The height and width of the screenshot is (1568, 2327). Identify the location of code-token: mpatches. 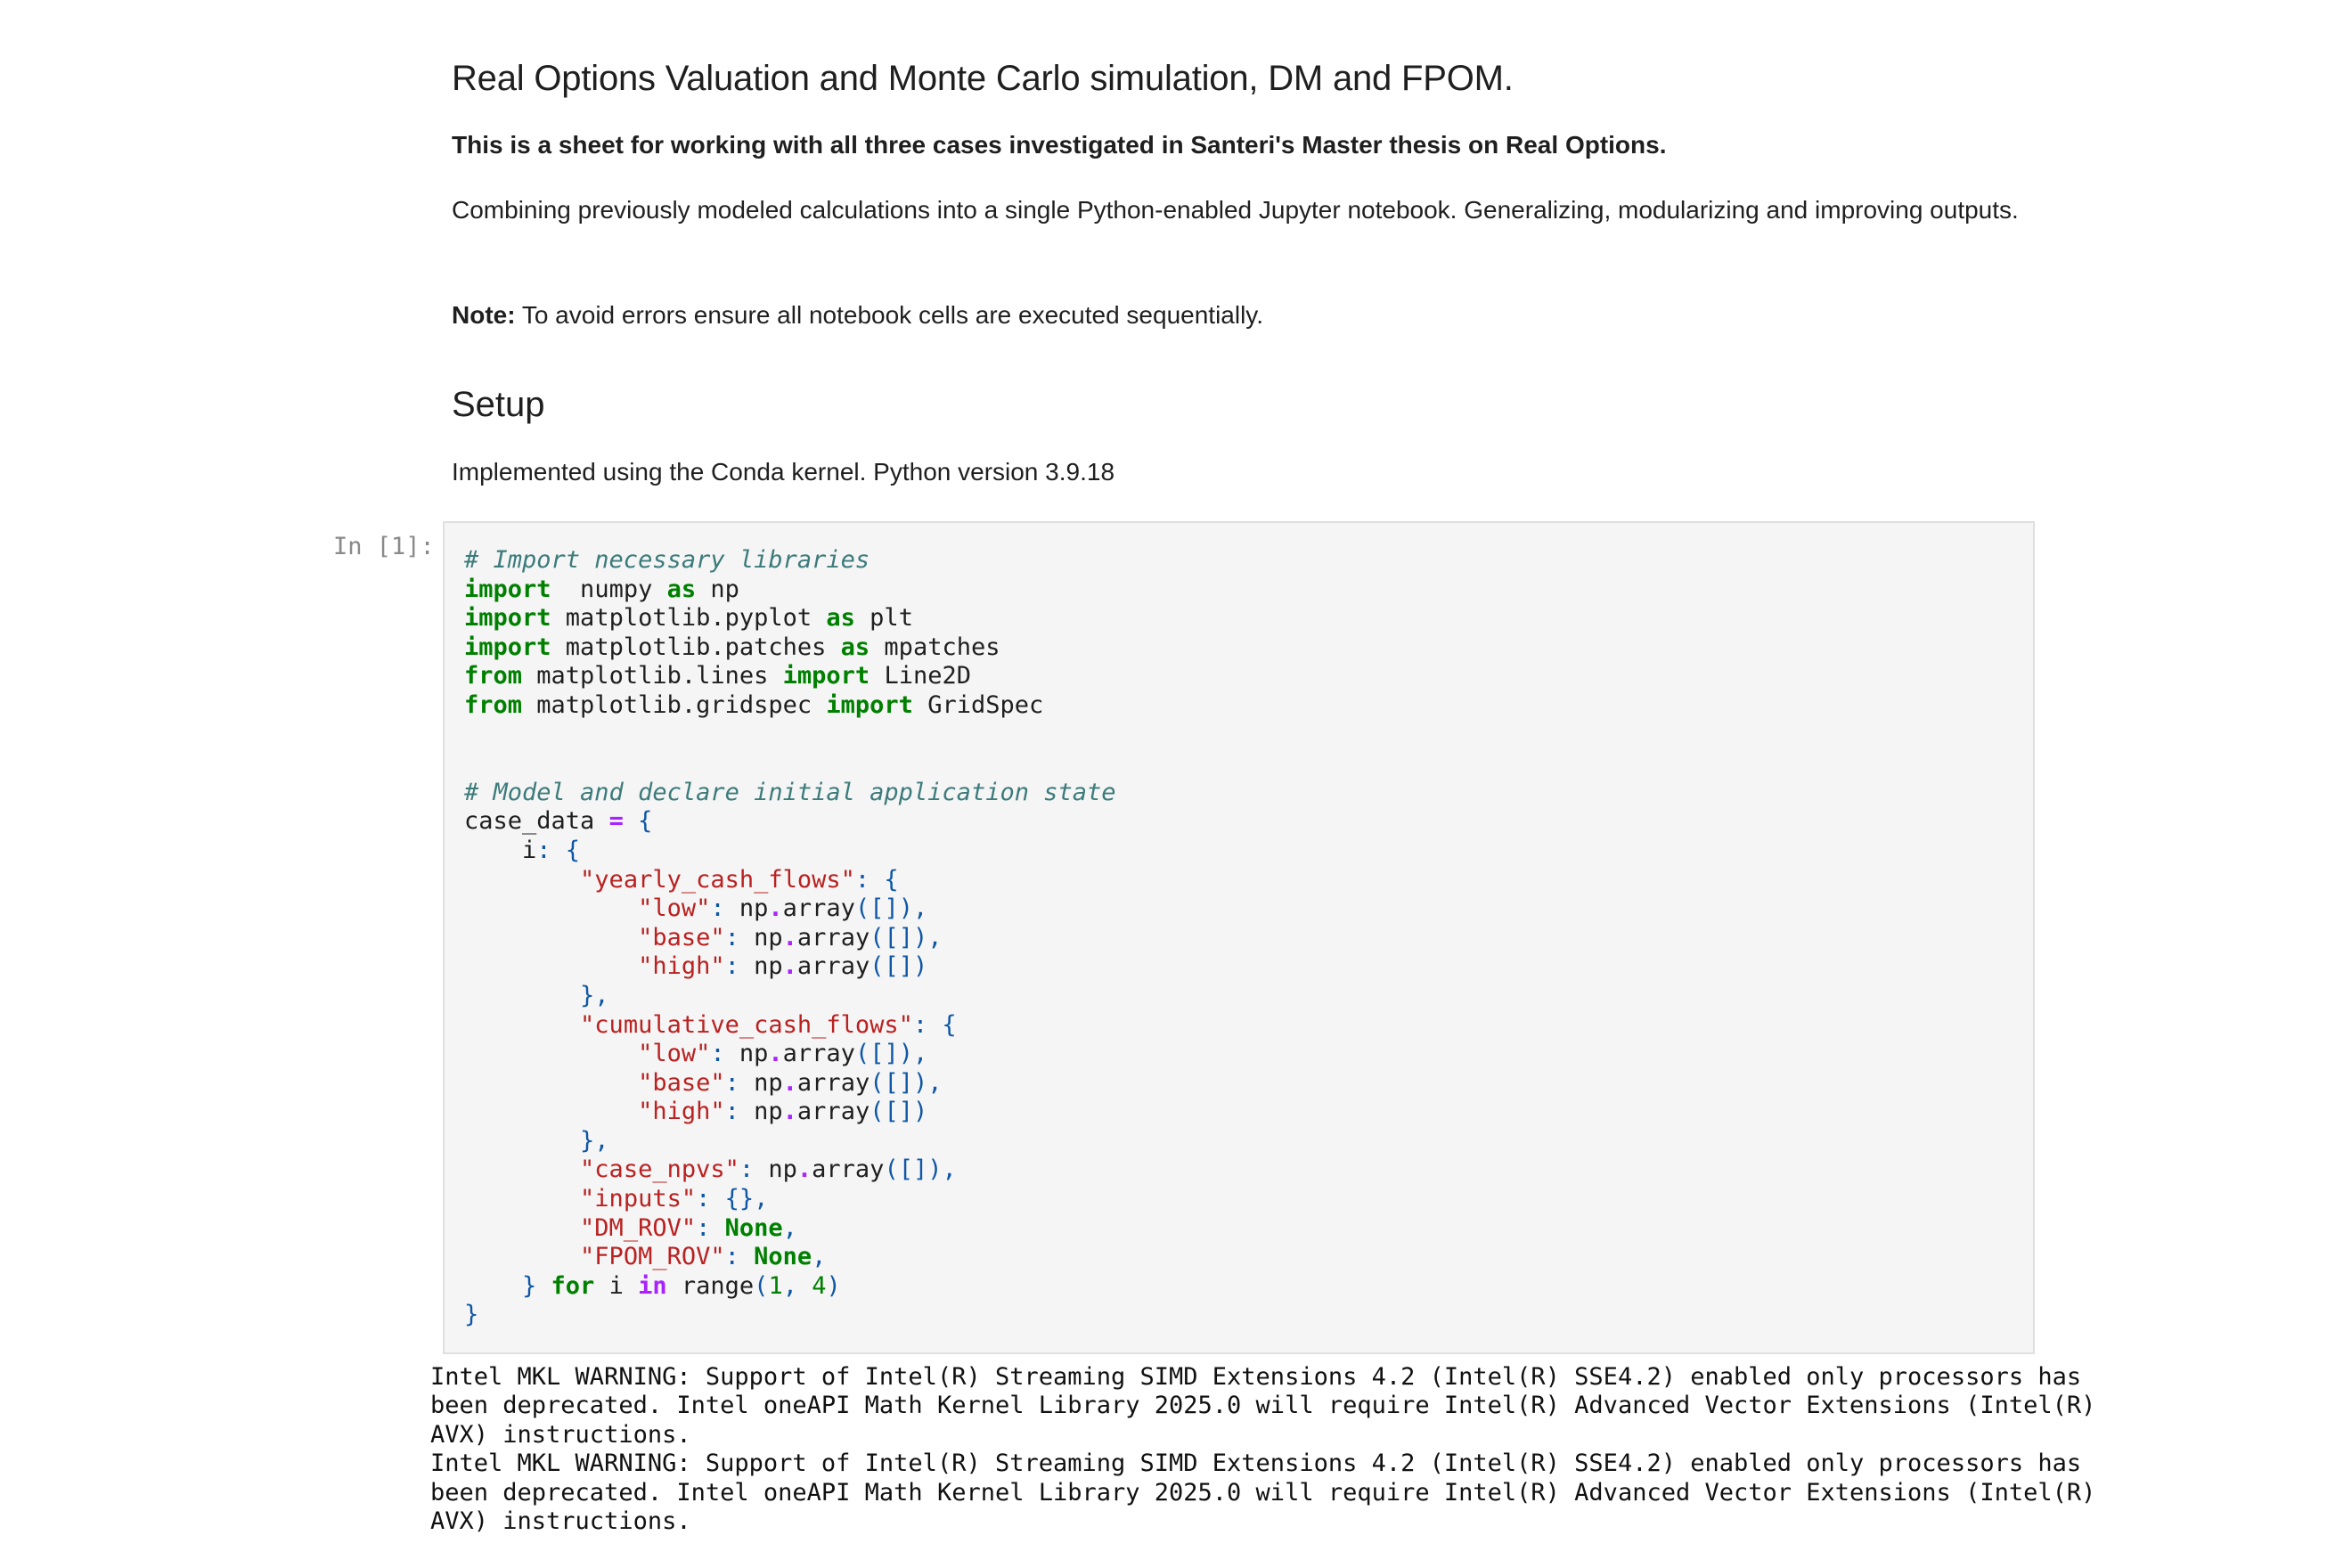
(935, 647).